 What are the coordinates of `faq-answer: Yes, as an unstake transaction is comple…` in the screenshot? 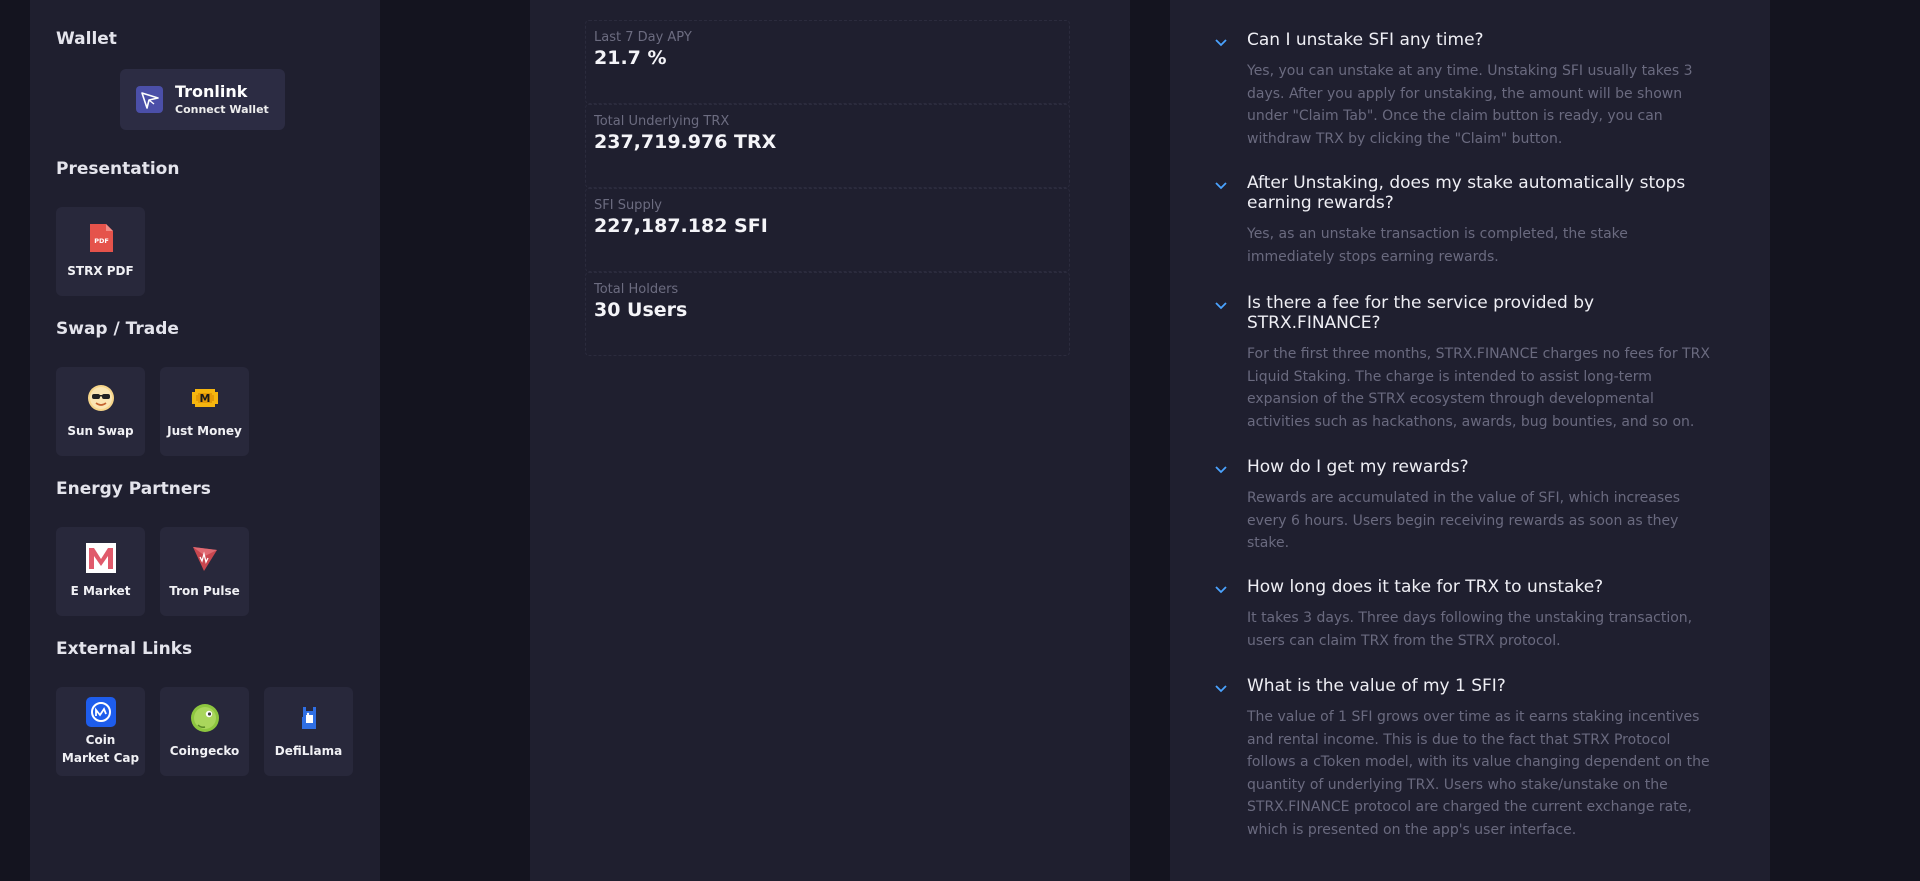 It's located at (1437, 245).